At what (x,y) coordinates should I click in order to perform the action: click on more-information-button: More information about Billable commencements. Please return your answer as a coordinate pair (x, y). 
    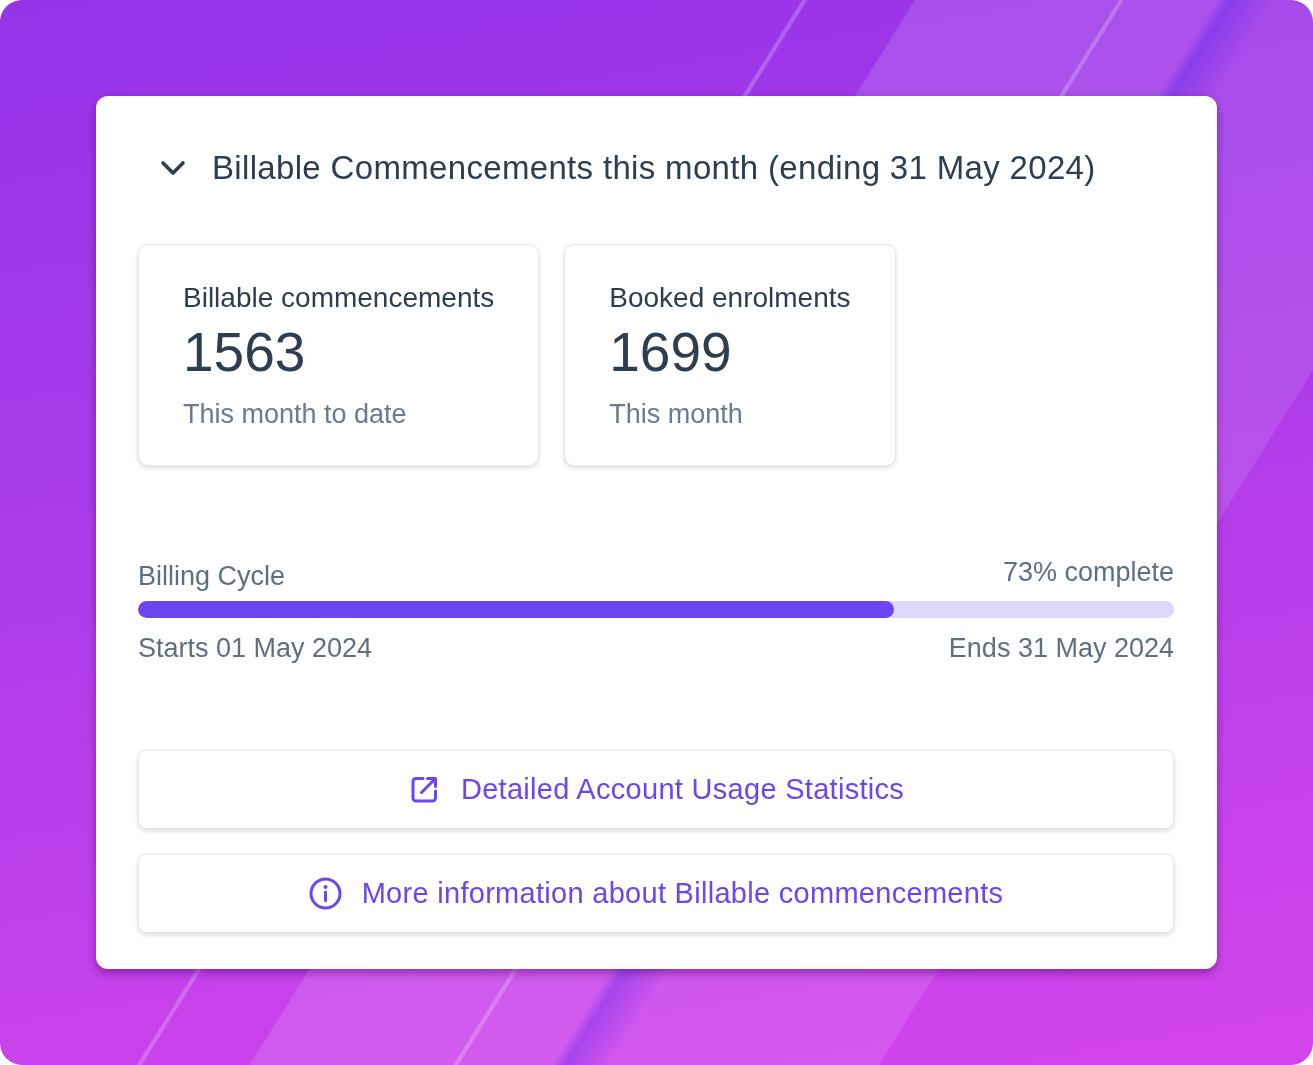
    Looking at the image, I should click on (656, 893).